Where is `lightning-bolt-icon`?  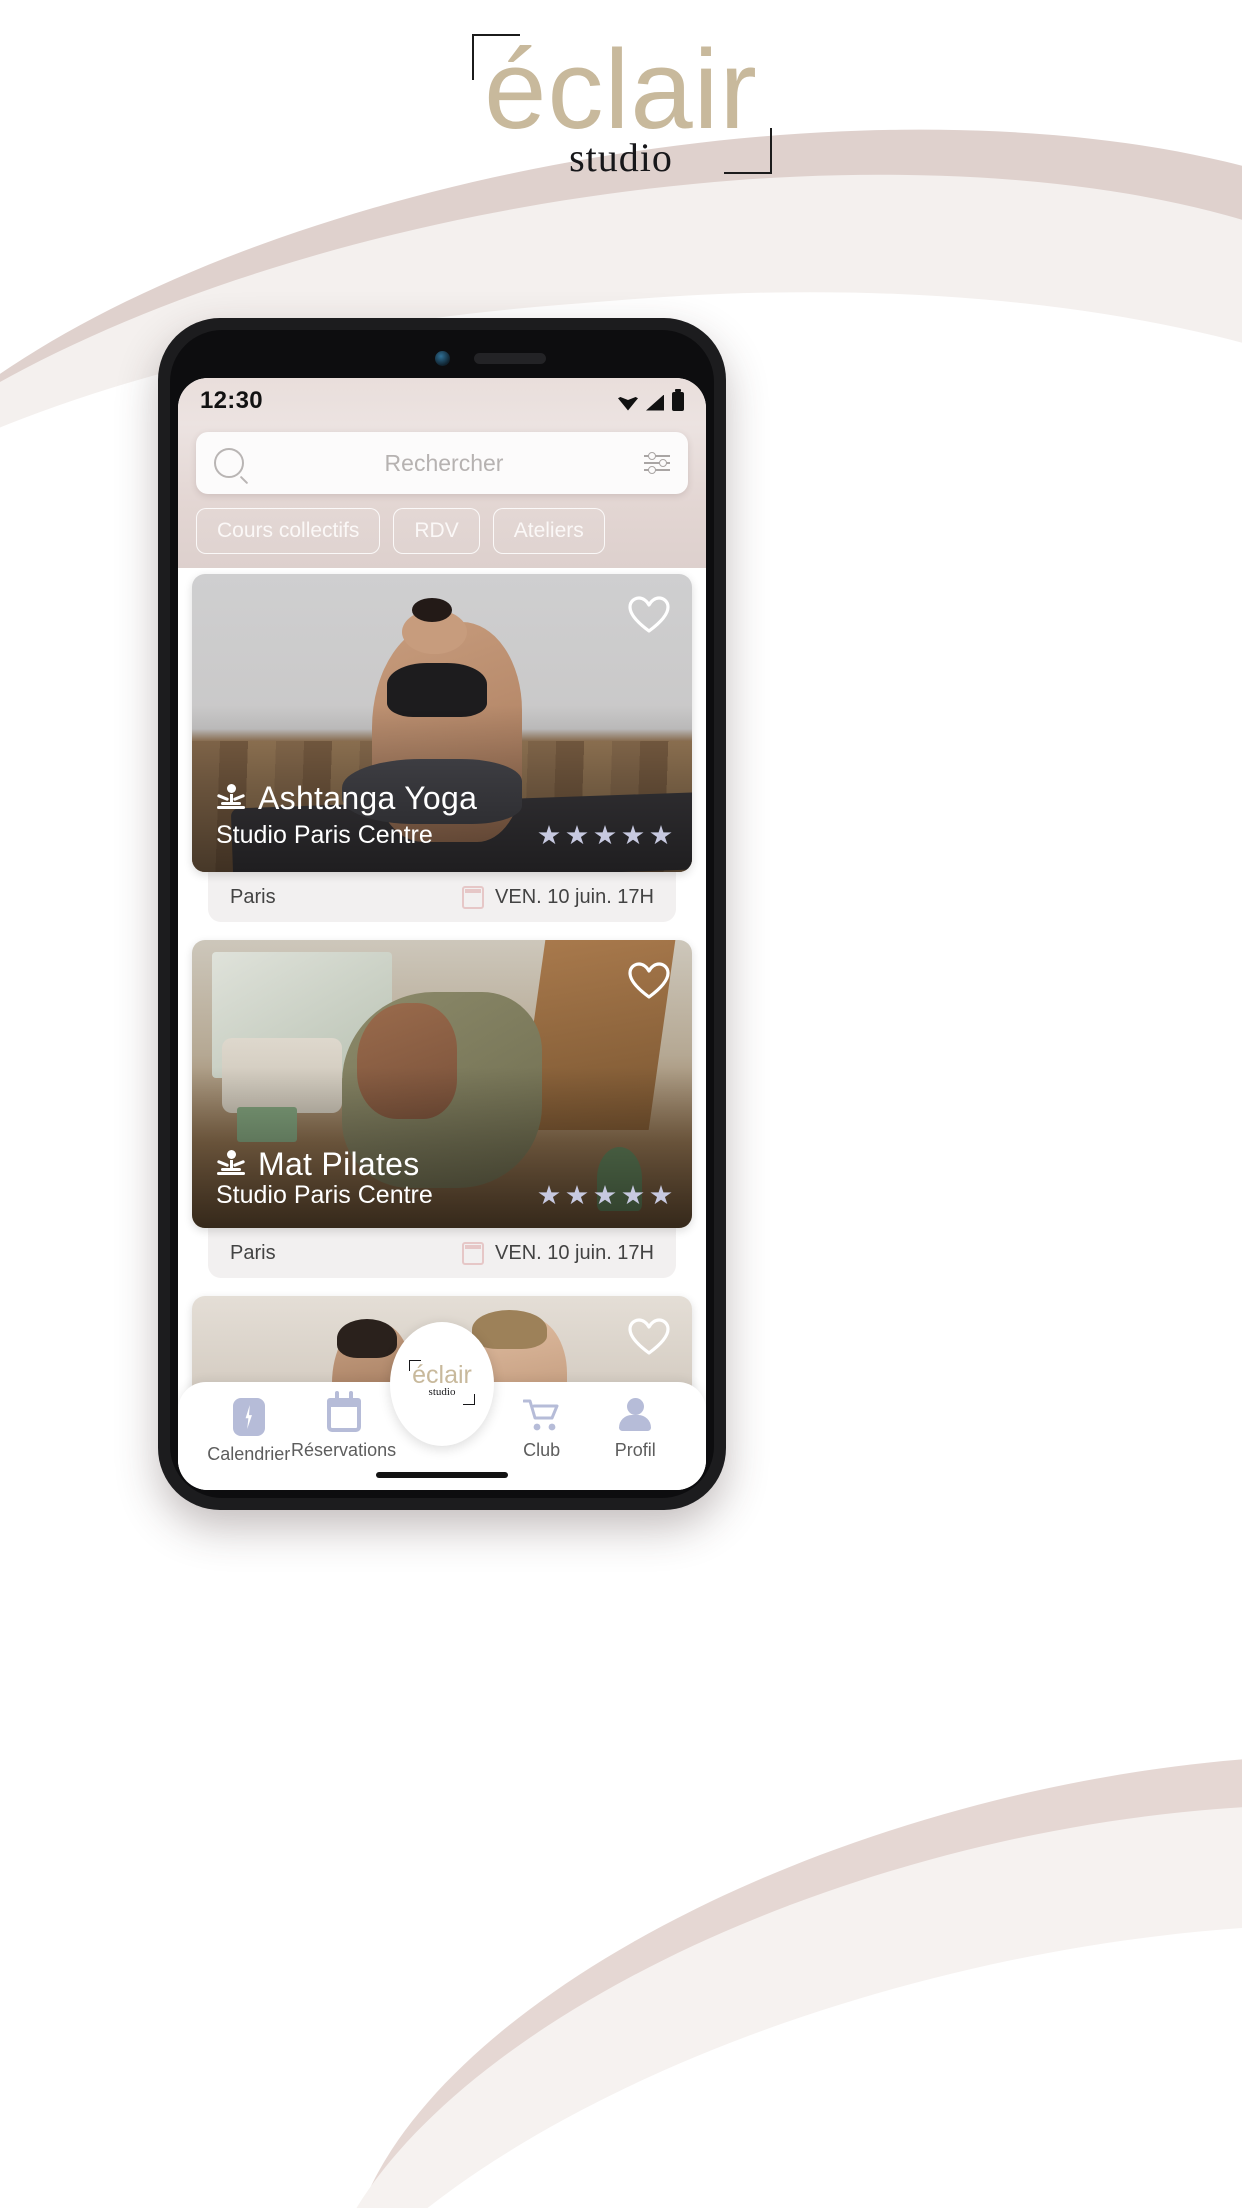
lightning-bolt-icon is located at coordinates (248, 1417).